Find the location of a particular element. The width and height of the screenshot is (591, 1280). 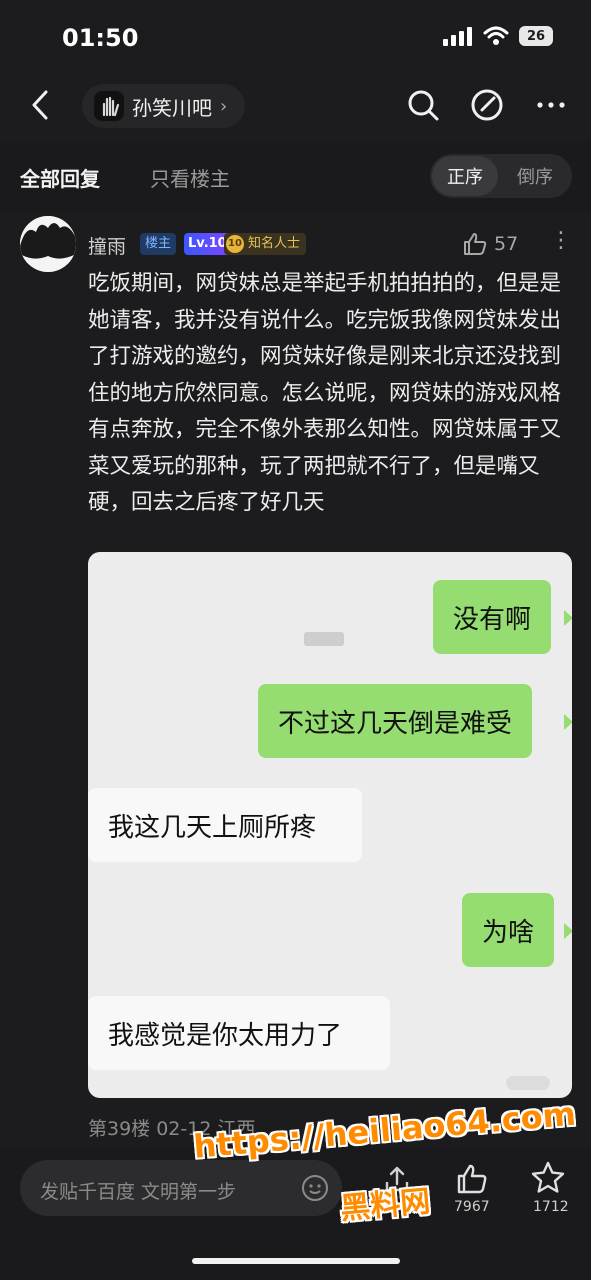

chat-bubble-right: 没有啊 is located at coordinates (492, 617).